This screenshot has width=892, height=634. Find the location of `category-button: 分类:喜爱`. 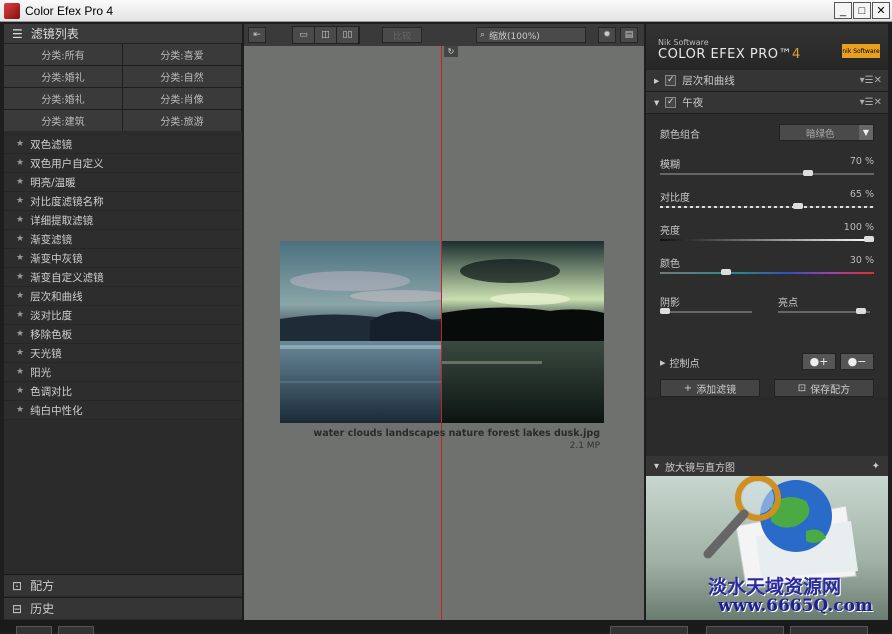

category-button: 分类:喜爱 is located at coordinates (182, 54).